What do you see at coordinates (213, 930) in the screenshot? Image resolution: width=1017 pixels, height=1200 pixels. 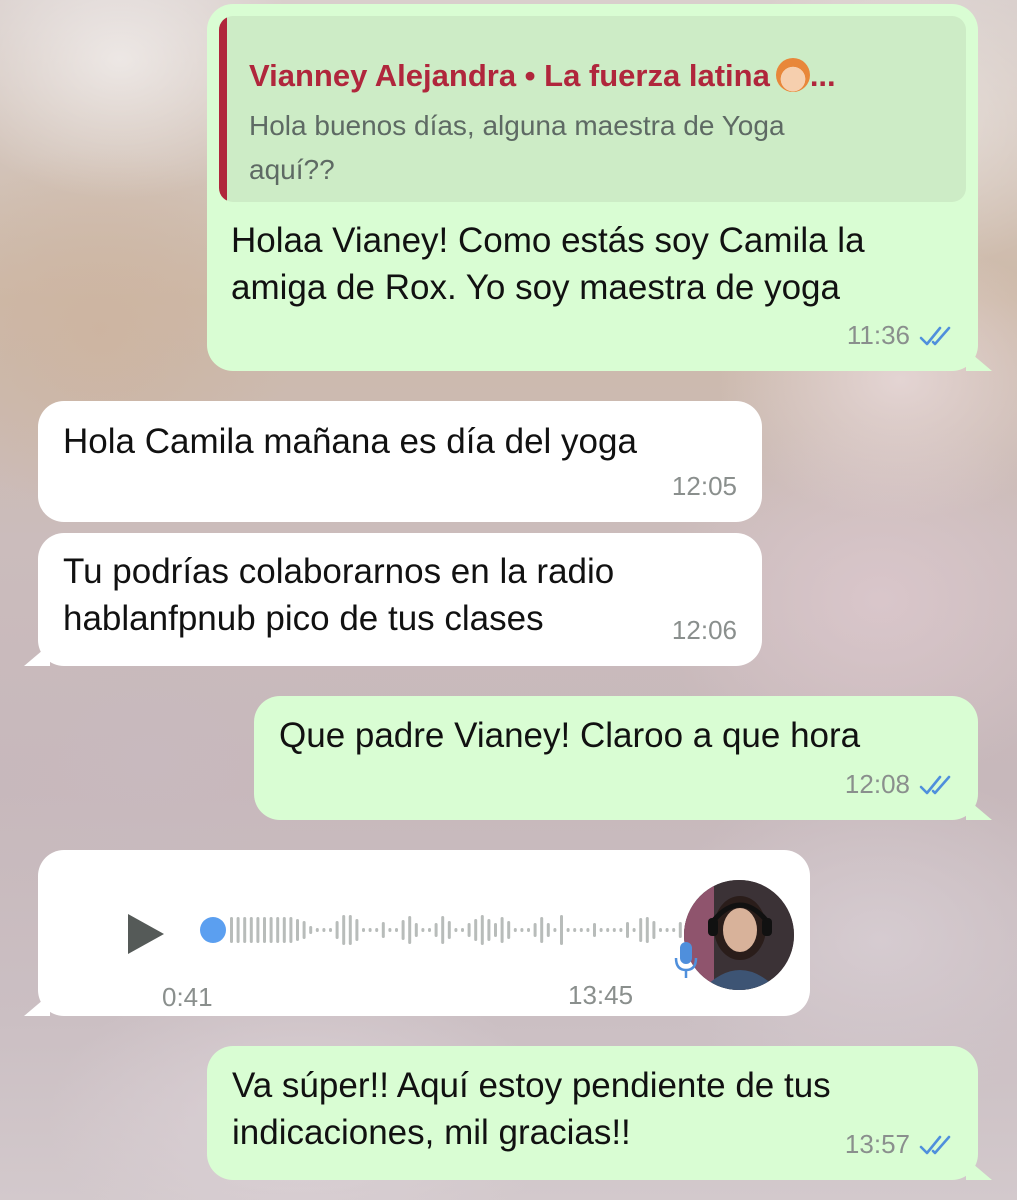 I see `playback-position-handle` at bounding box center [213, 930].